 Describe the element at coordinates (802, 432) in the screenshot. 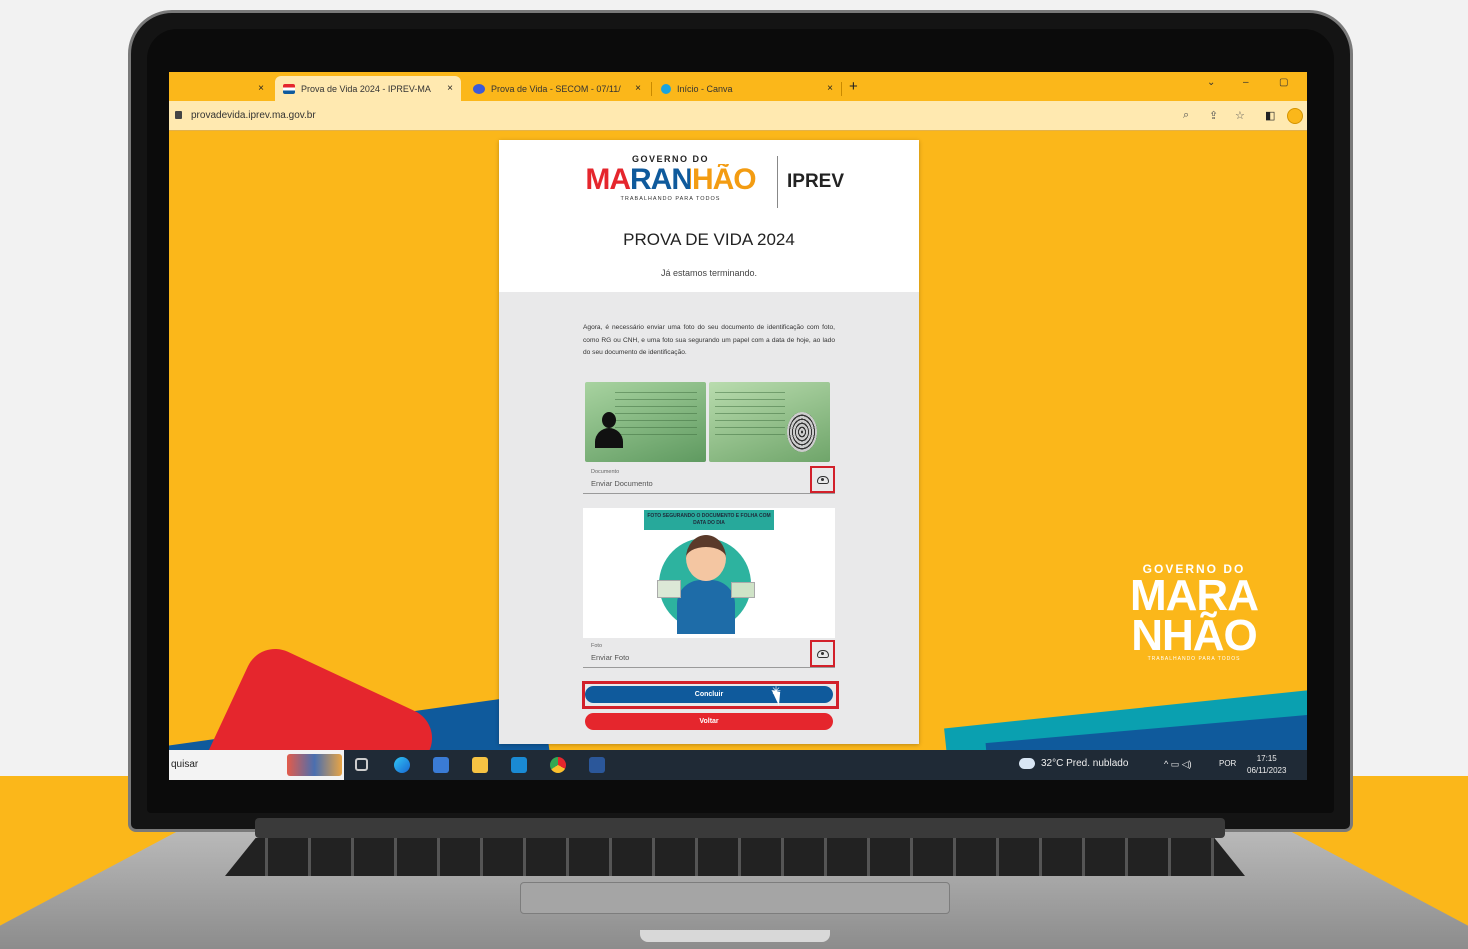

I see `fingerprint-icon` at that location.